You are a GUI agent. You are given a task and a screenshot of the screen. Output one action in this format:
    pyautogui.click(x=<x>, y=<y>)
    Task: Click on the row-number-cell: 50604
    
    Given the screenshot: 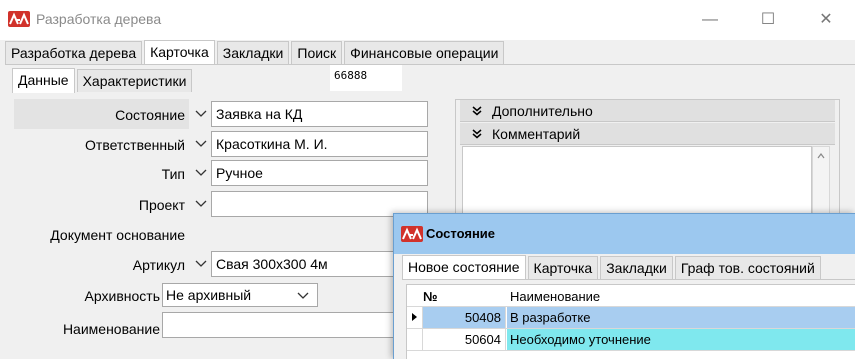 What is the action you would take?
    pyautogui.click(x=464, y=339)
    